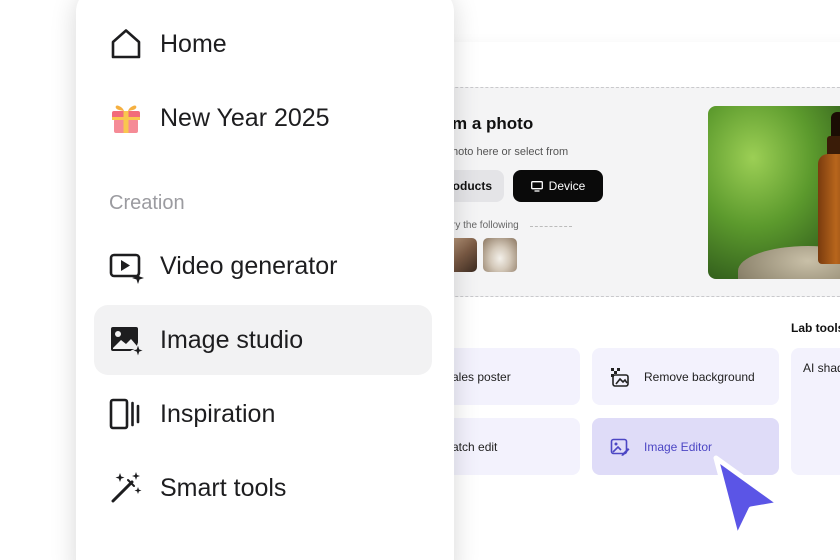 The width and height of the screenshot is (840, 560). I want to click on sample-thumbnail, so click(500, 255).